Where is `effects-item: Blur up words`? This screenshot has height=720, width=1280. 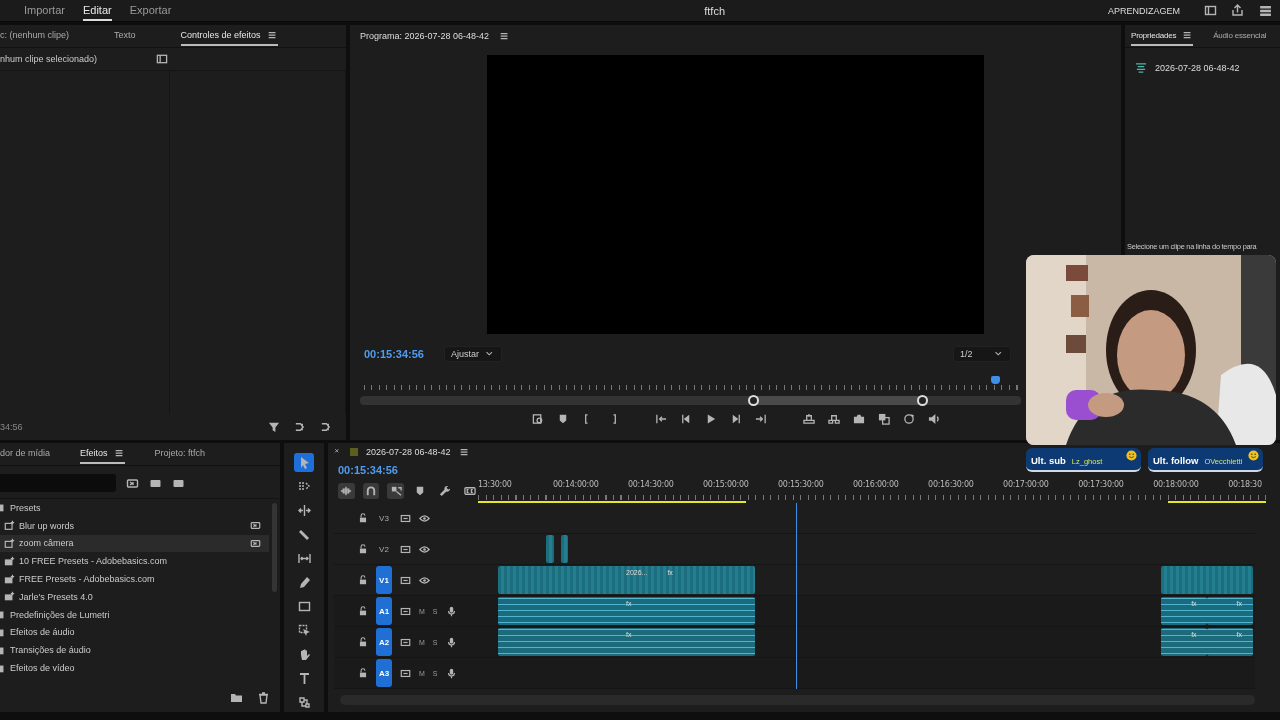
effects-item: Blur up words is located at coordinates (134, 525).